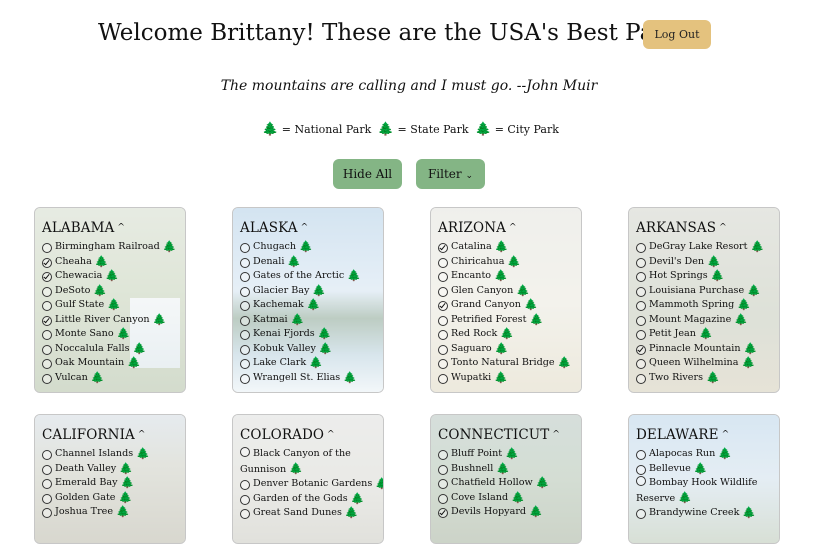  Describe the element at coordinates (280, 362) in the screenshot. I see `park-name: Lake Clark` at that location.